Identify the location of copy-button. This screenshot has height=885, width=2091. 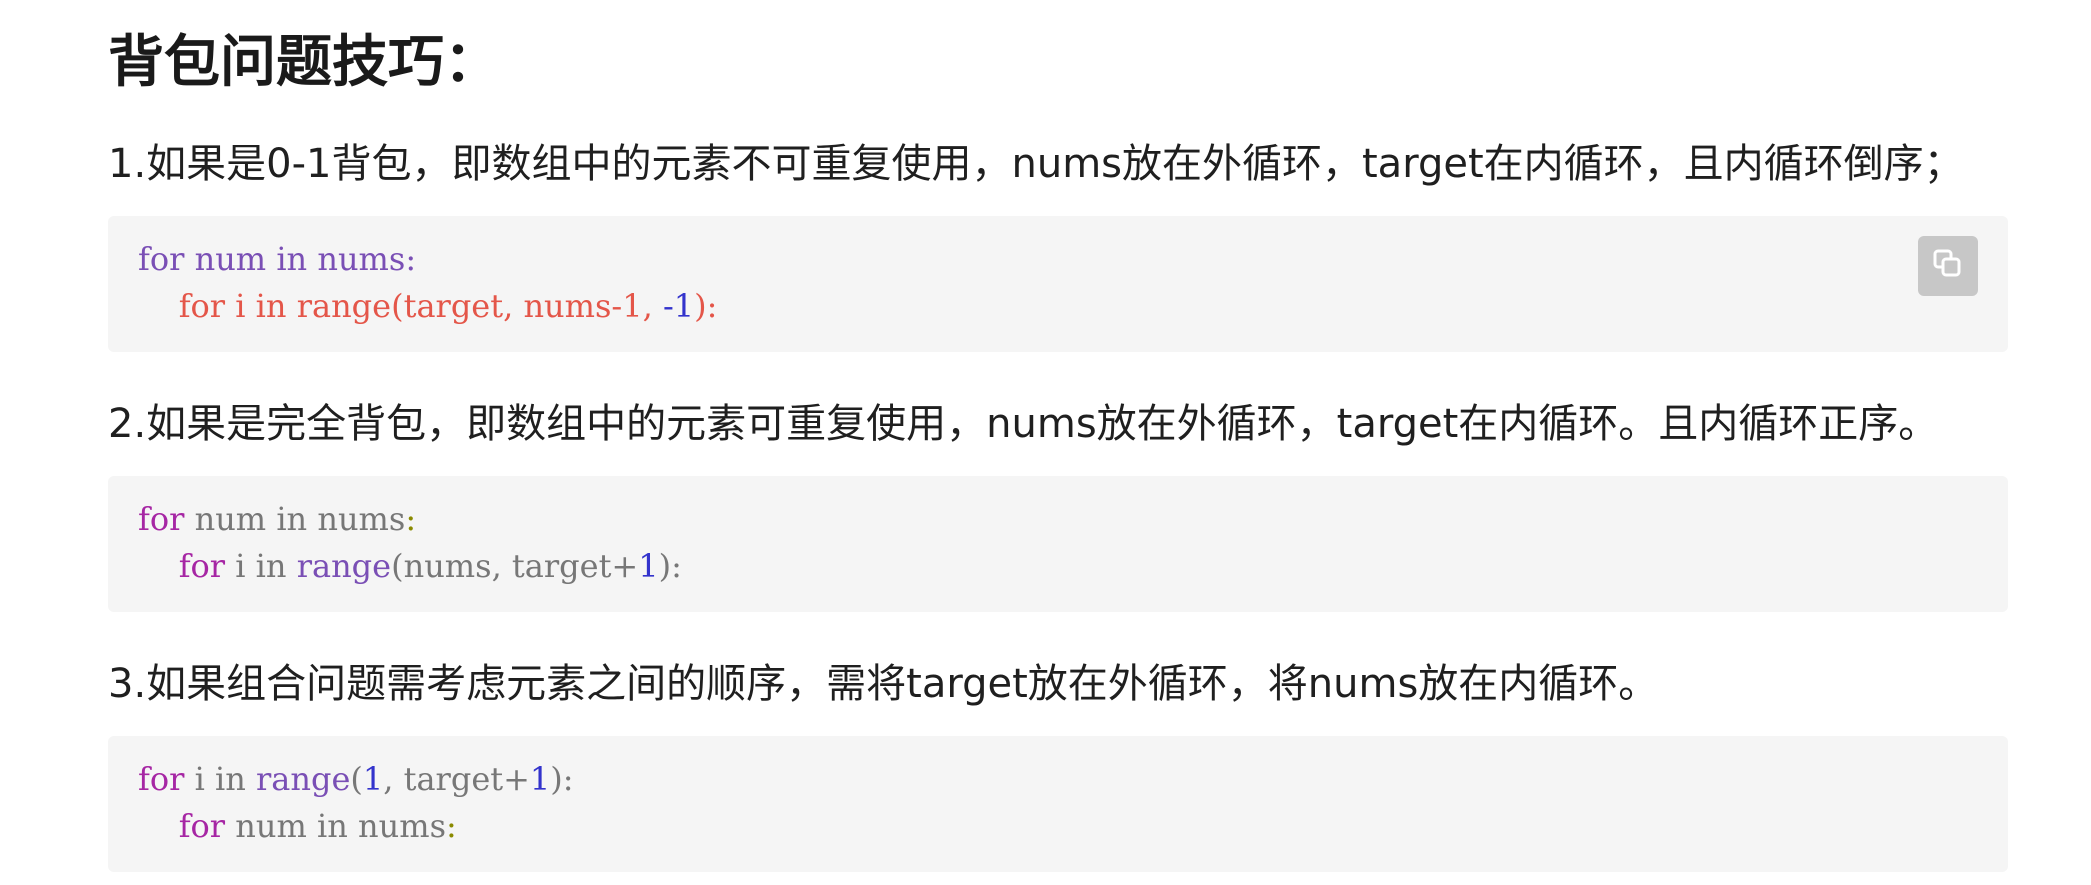
(1948, 266).